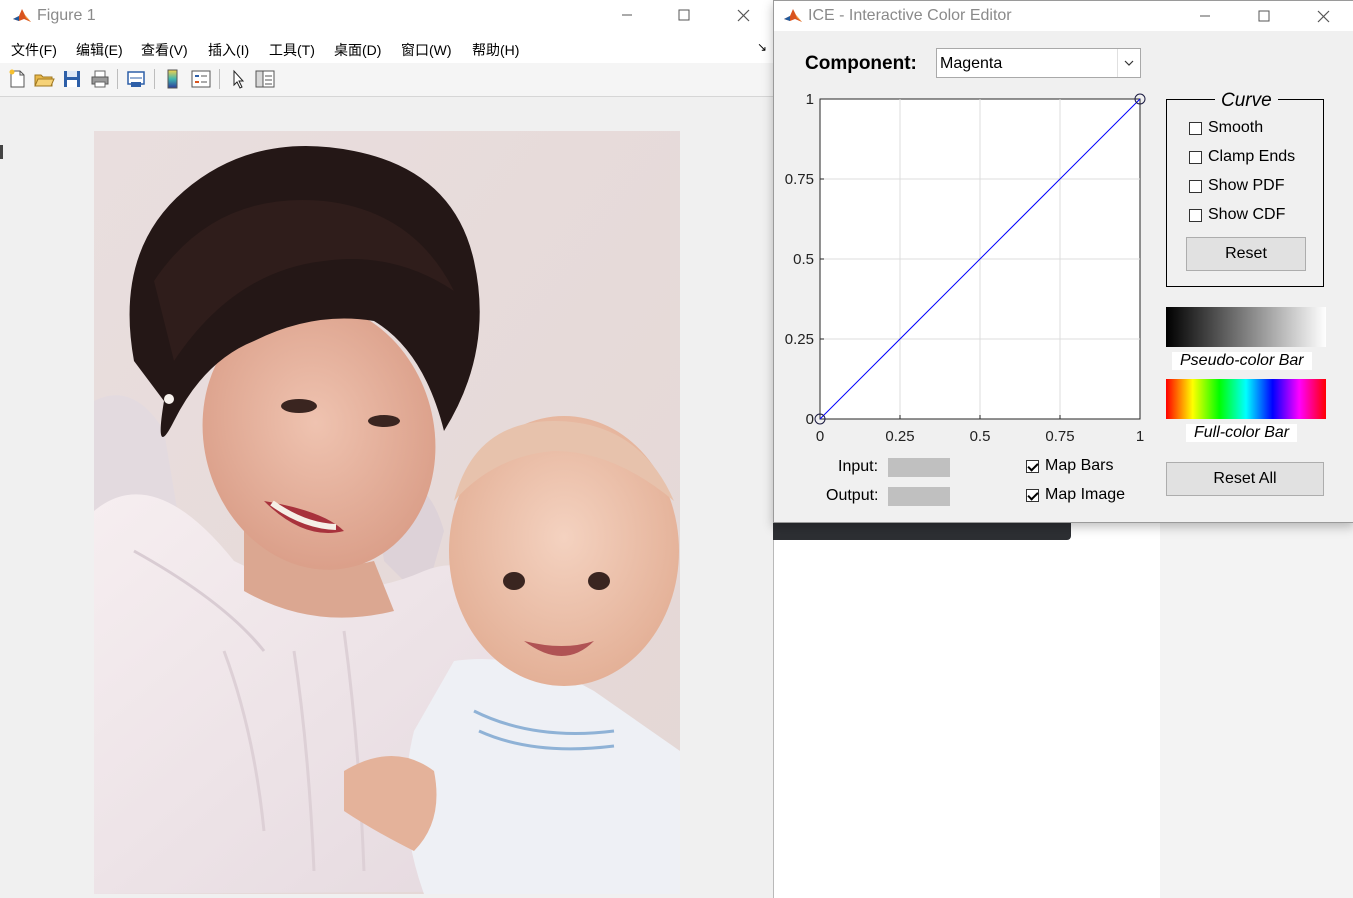 This screenshot has height=898, width=1353. Describe the element at coordinates (238, 79) in the screenshot. I see `pointer-icon` at that location.